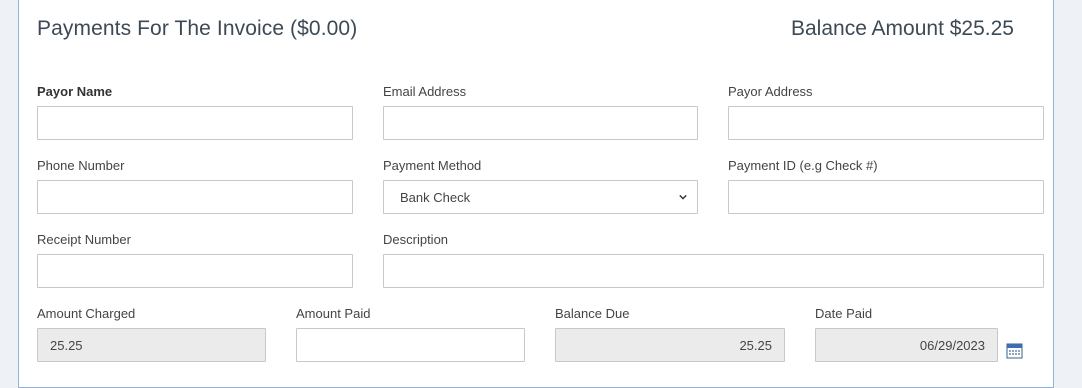 This screenshot has height=388, width=1082. Describe the element at coordinates (195, 123) in the screenshot. I see `payor-name-input` at that location.